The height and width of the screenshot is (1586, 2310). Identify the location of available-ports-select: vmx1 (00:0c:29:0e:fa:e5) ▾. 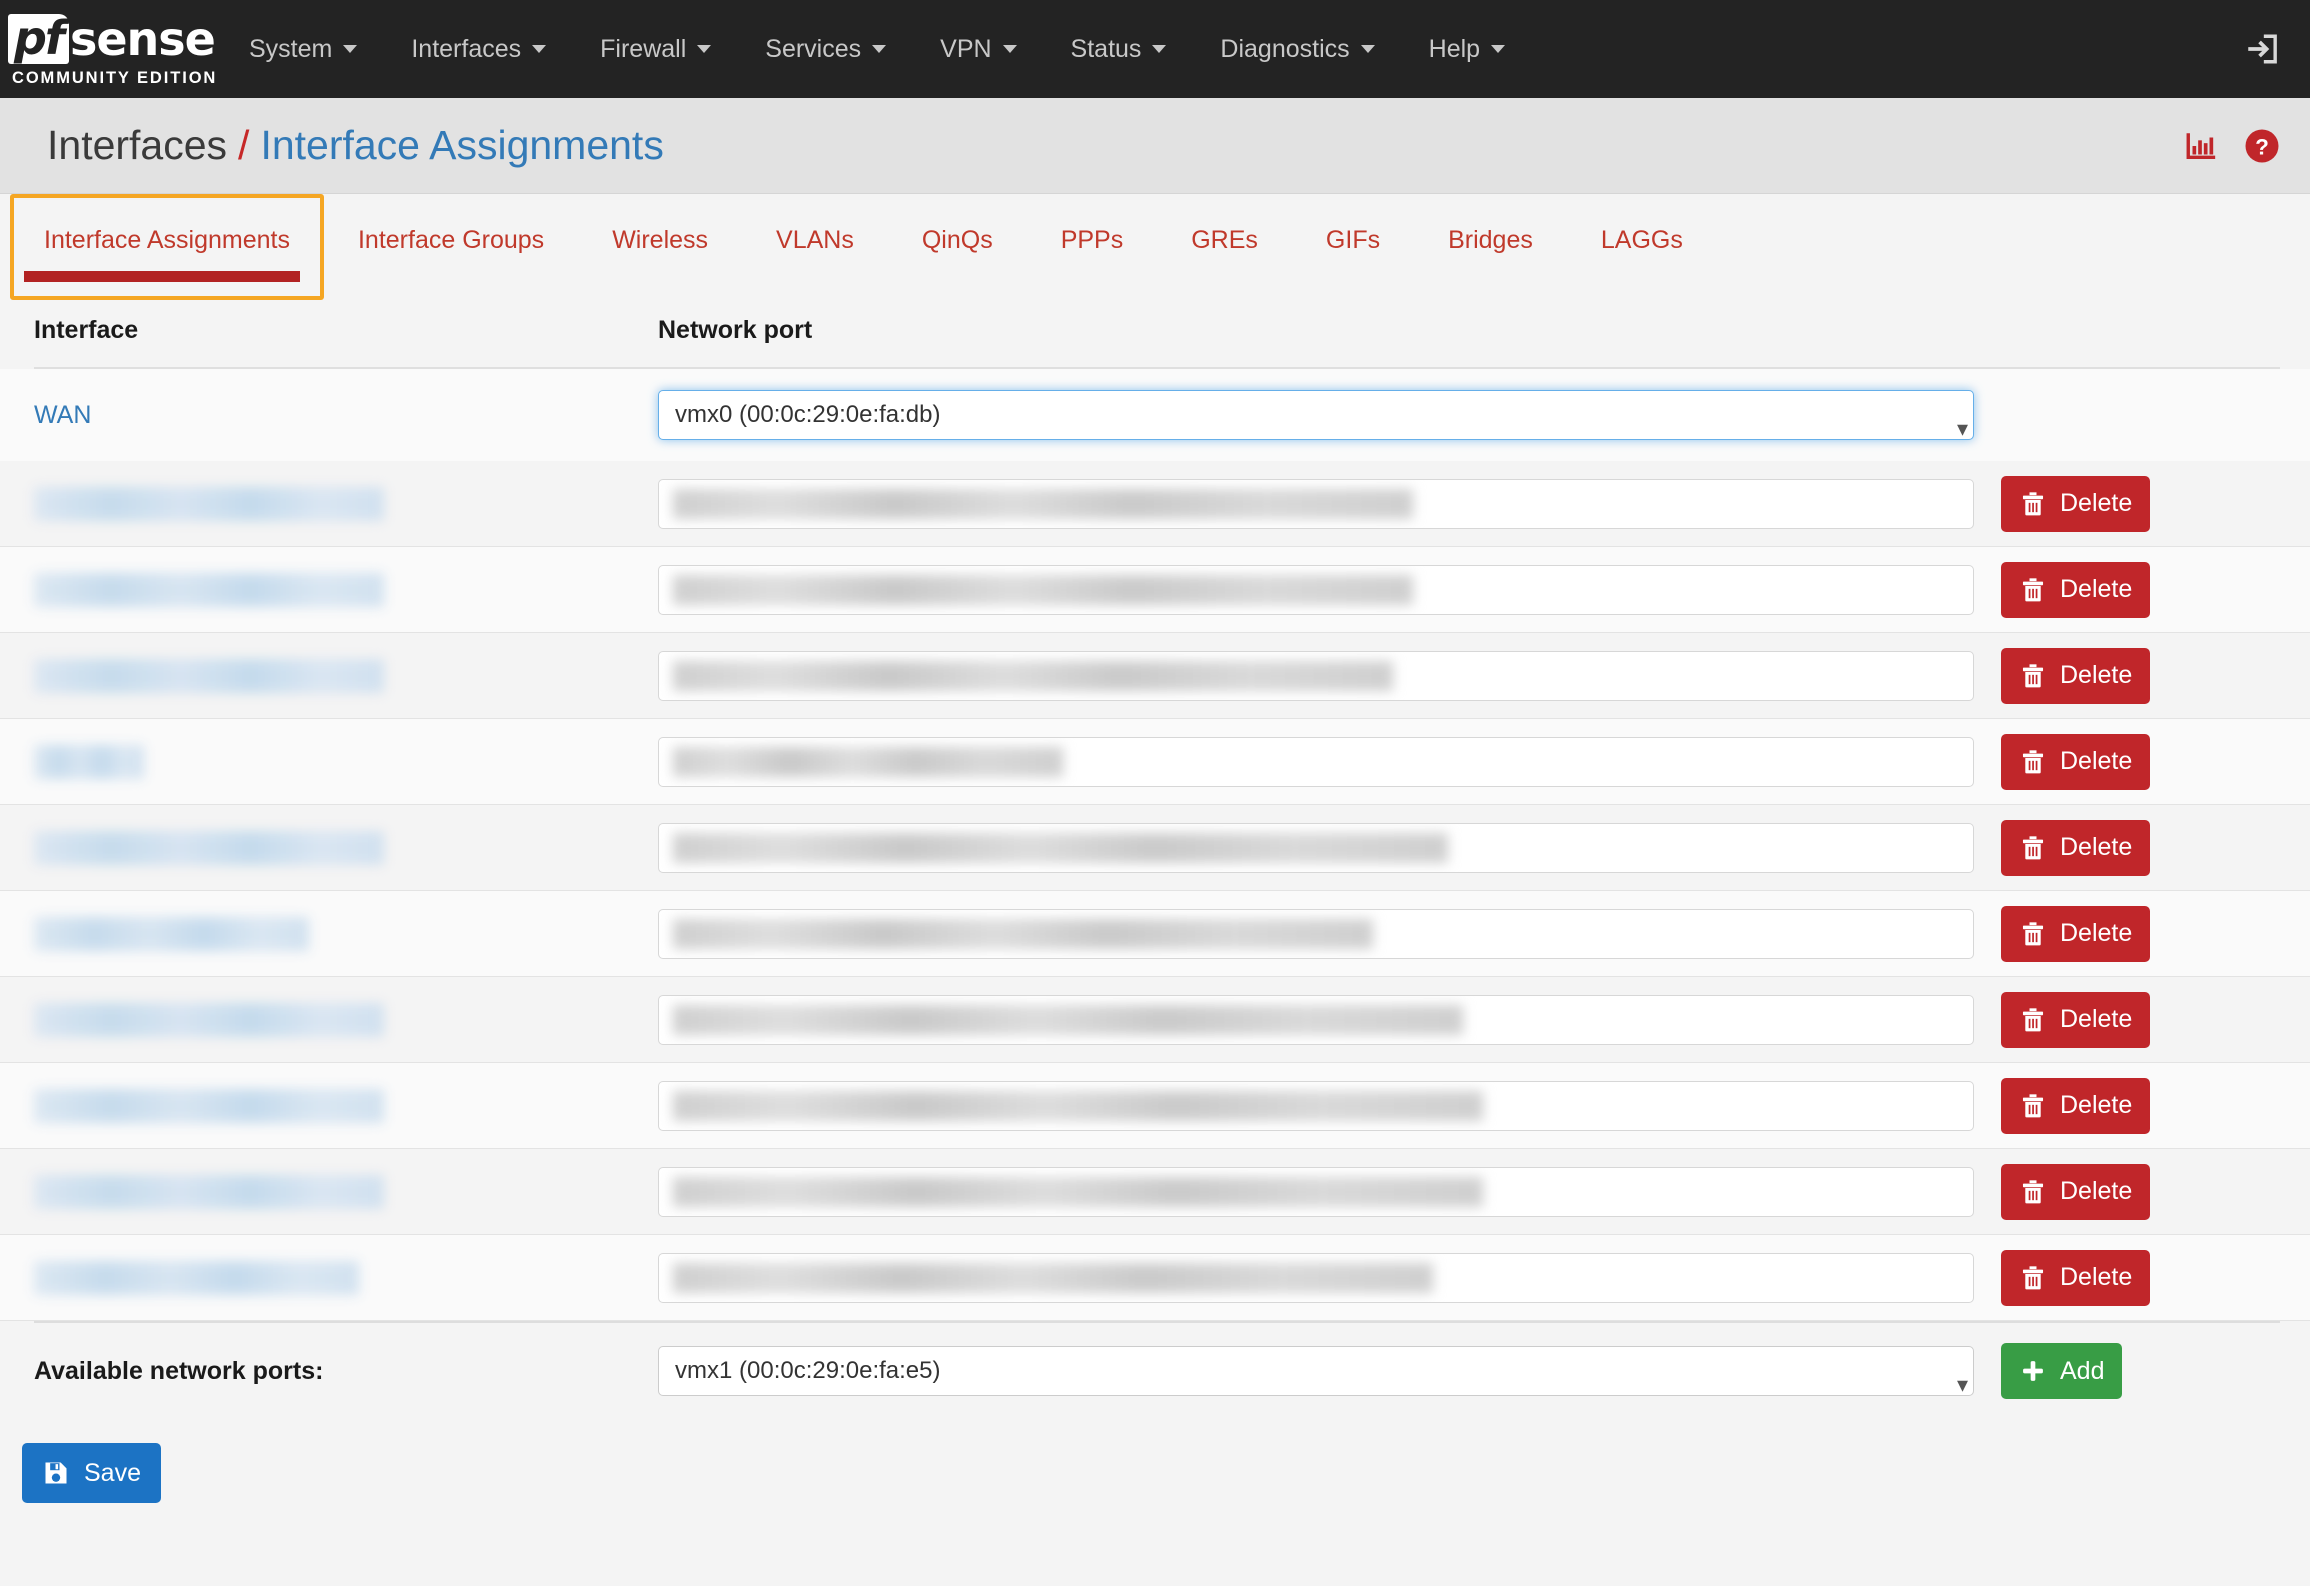
(1316, 1371).